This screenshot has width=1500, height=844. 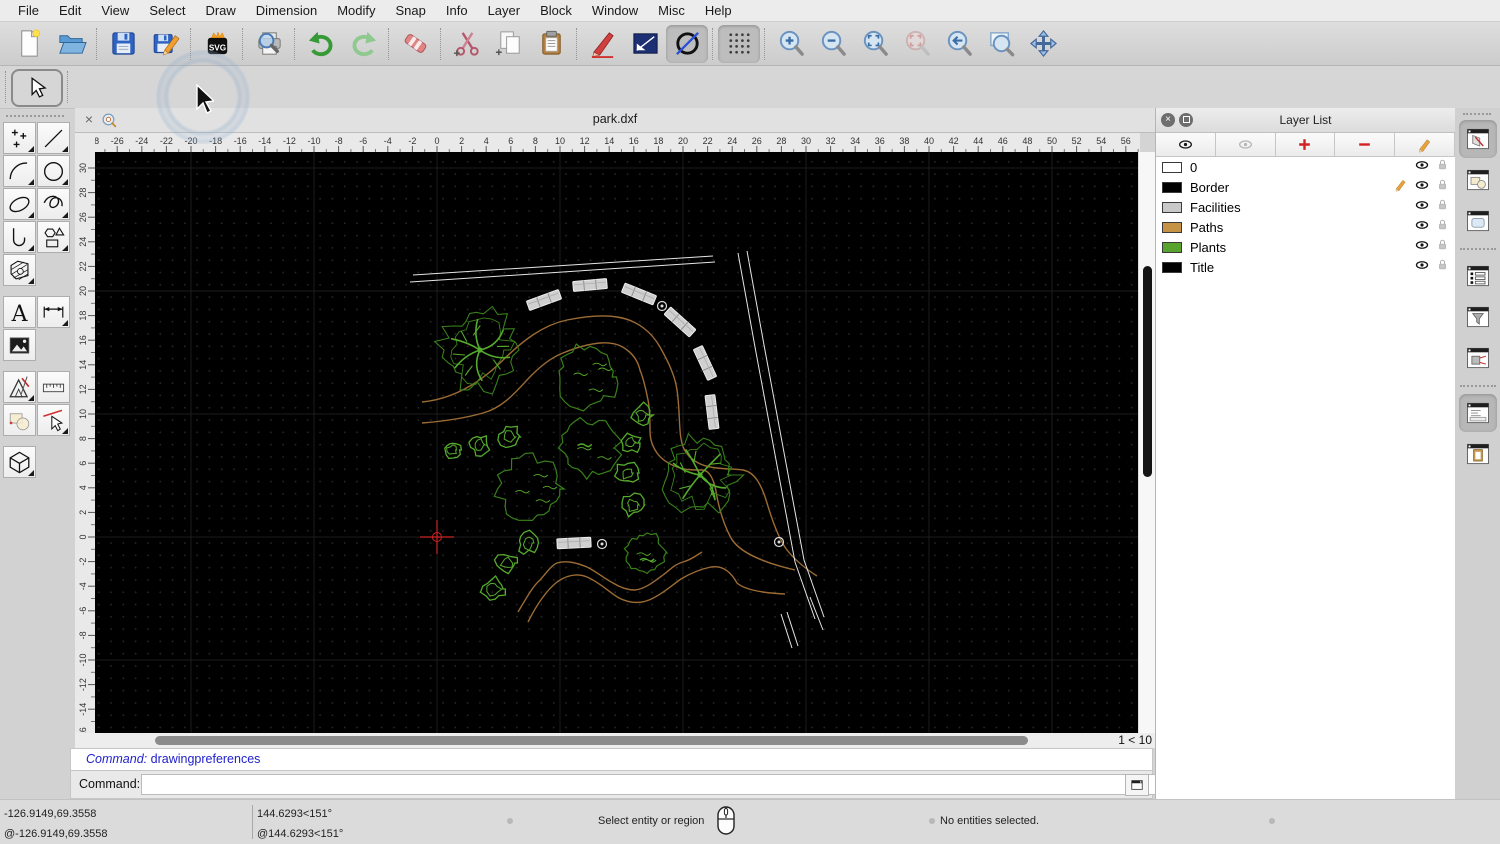 What do you see at coordinates (1305, 267) in the screenshot?
I see `layer-row-title: Title` at bounding box center [1305, 267].